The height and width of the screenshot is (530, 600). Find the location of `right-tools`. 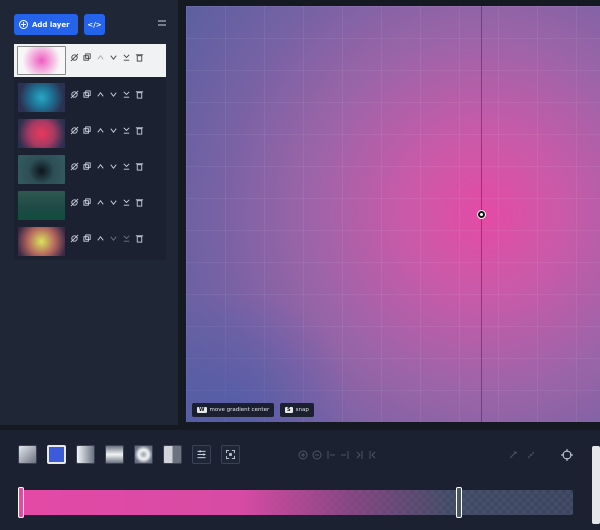

right-tools is located at coordinates (522, 455).